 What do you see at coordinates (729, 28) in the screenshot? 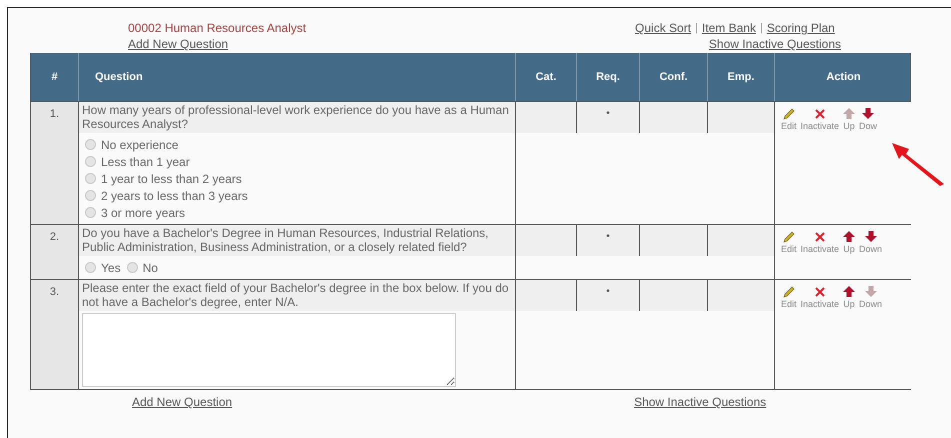
I see `nav-link: Item Bank` at bounding box center [729, 28].